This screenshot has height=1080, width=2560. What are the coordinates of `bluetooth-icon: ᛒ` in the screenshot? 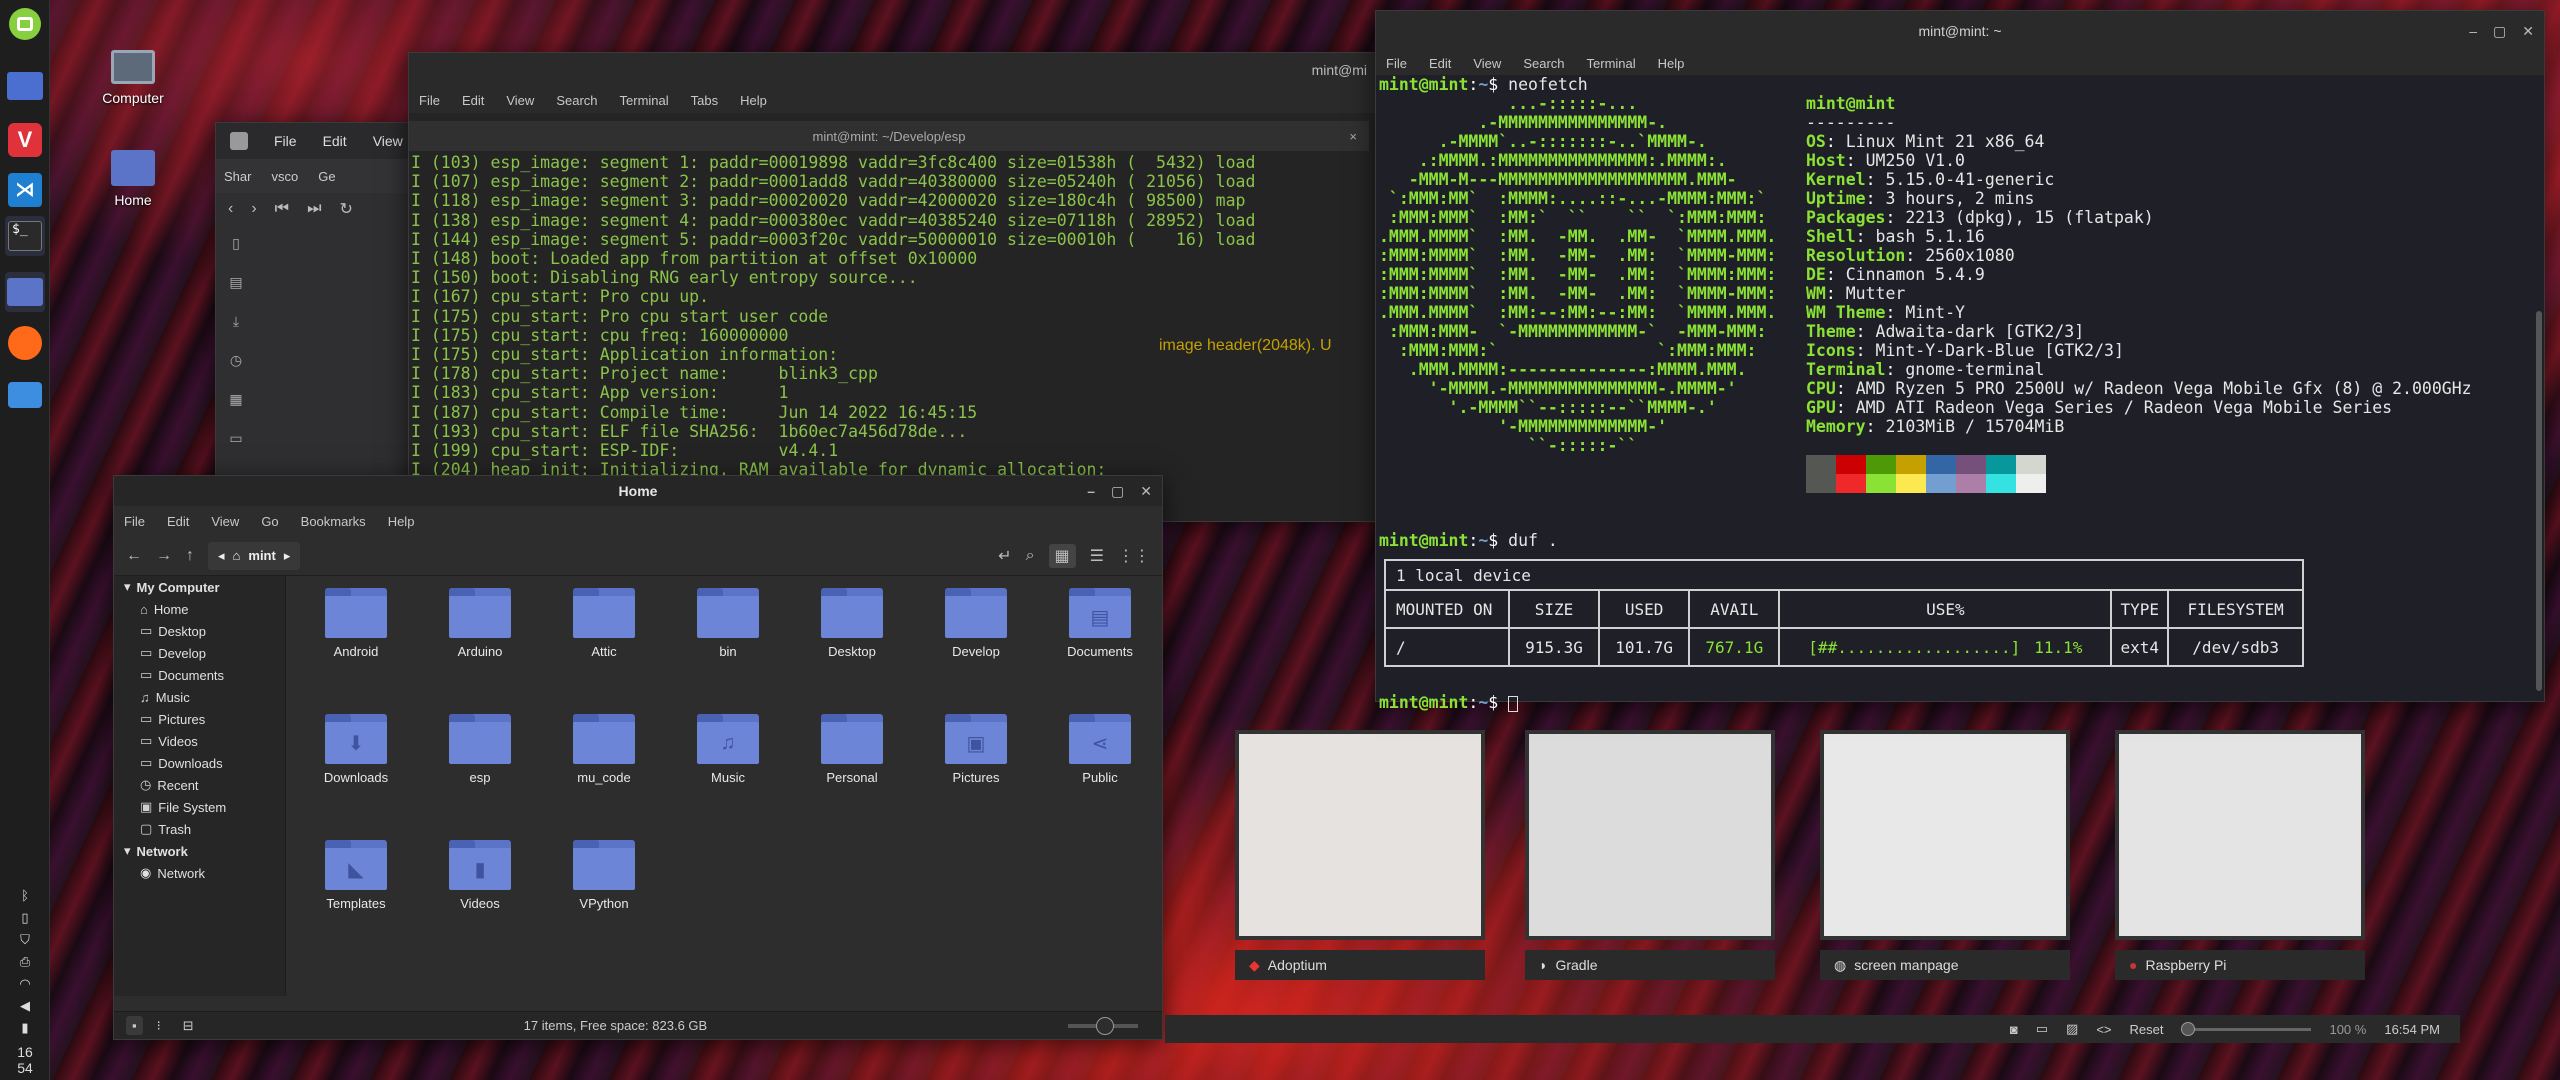 It's located at (25, 895).